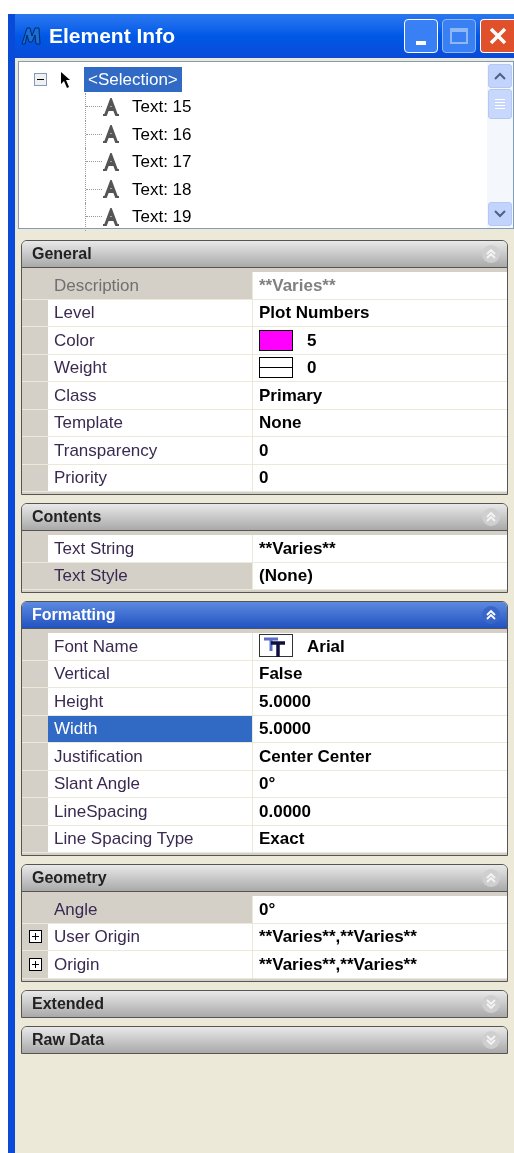 Image resolution: width=514 pixels, height=1153 pixels. I want to click on pointer-icon, so click(66, 79).